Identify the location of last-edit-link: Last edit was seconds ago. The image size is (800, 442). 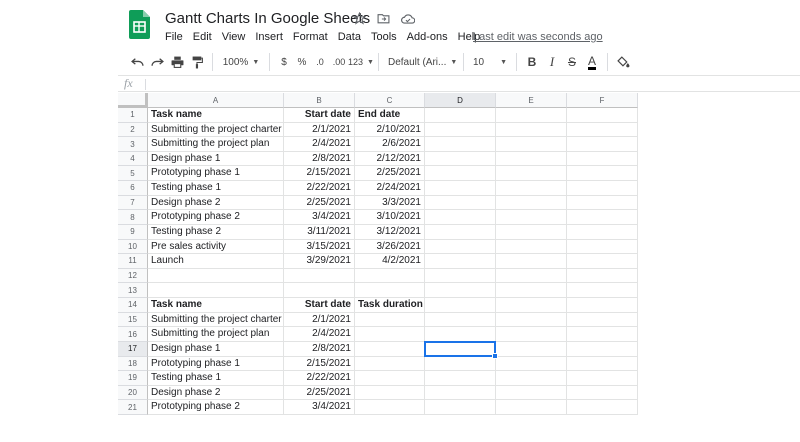
(538, 37).